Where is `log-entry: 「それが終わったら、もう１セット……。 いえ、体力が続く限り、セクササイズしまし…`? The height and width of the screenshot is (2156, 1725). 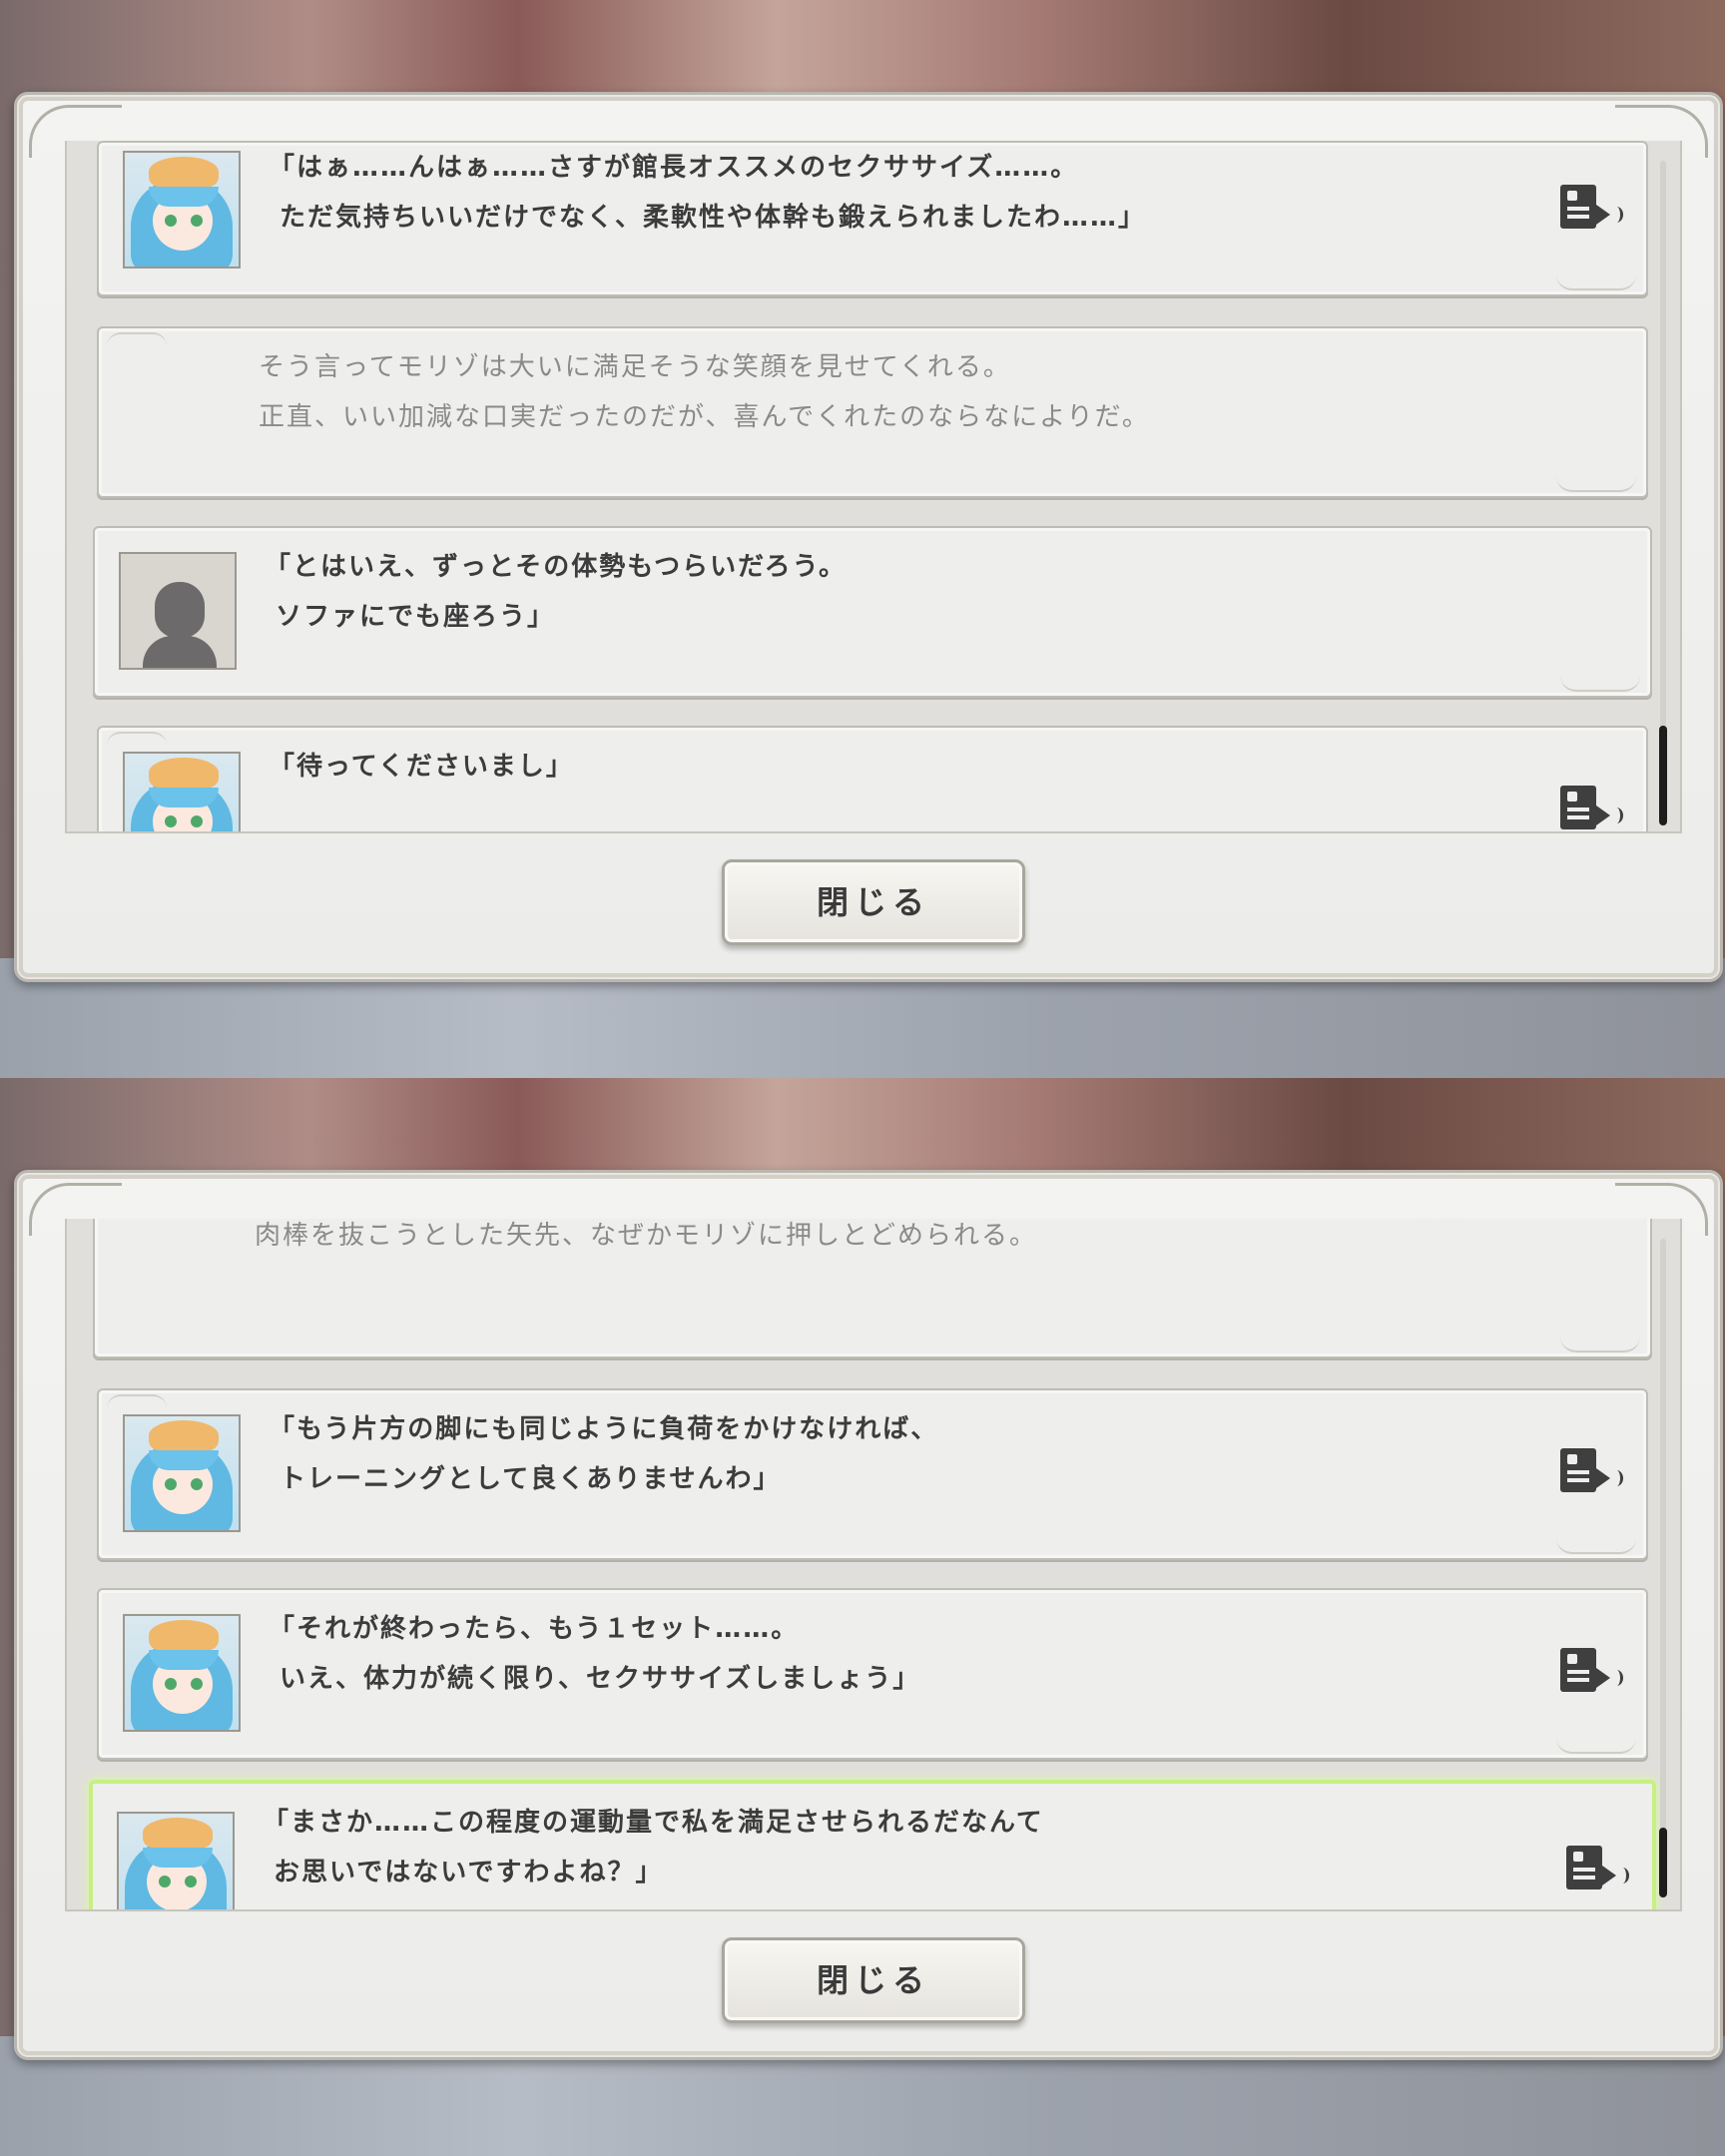 log-entry: 「それが終わったら、もう１セット……。 いえ、体力が続く限り、セクササイズしまし… is located at coordinates (873, 1674).